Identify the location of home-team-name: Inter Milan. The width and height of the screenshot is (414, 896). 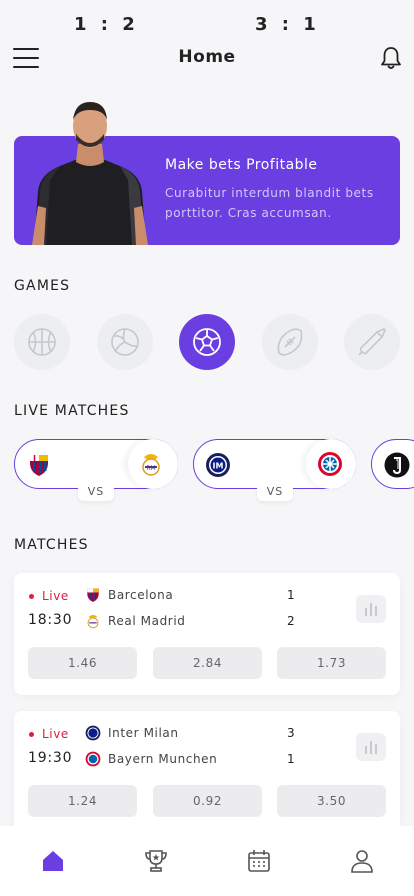
(143, 733).